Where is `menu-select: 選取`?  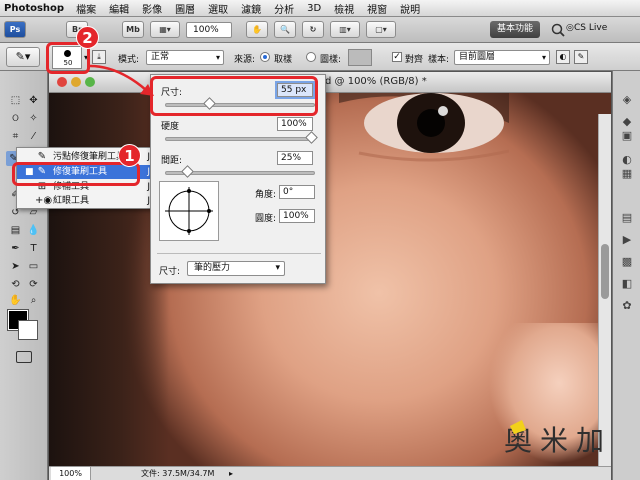
menu-select: 選取 is located at coordinates (218, 8).